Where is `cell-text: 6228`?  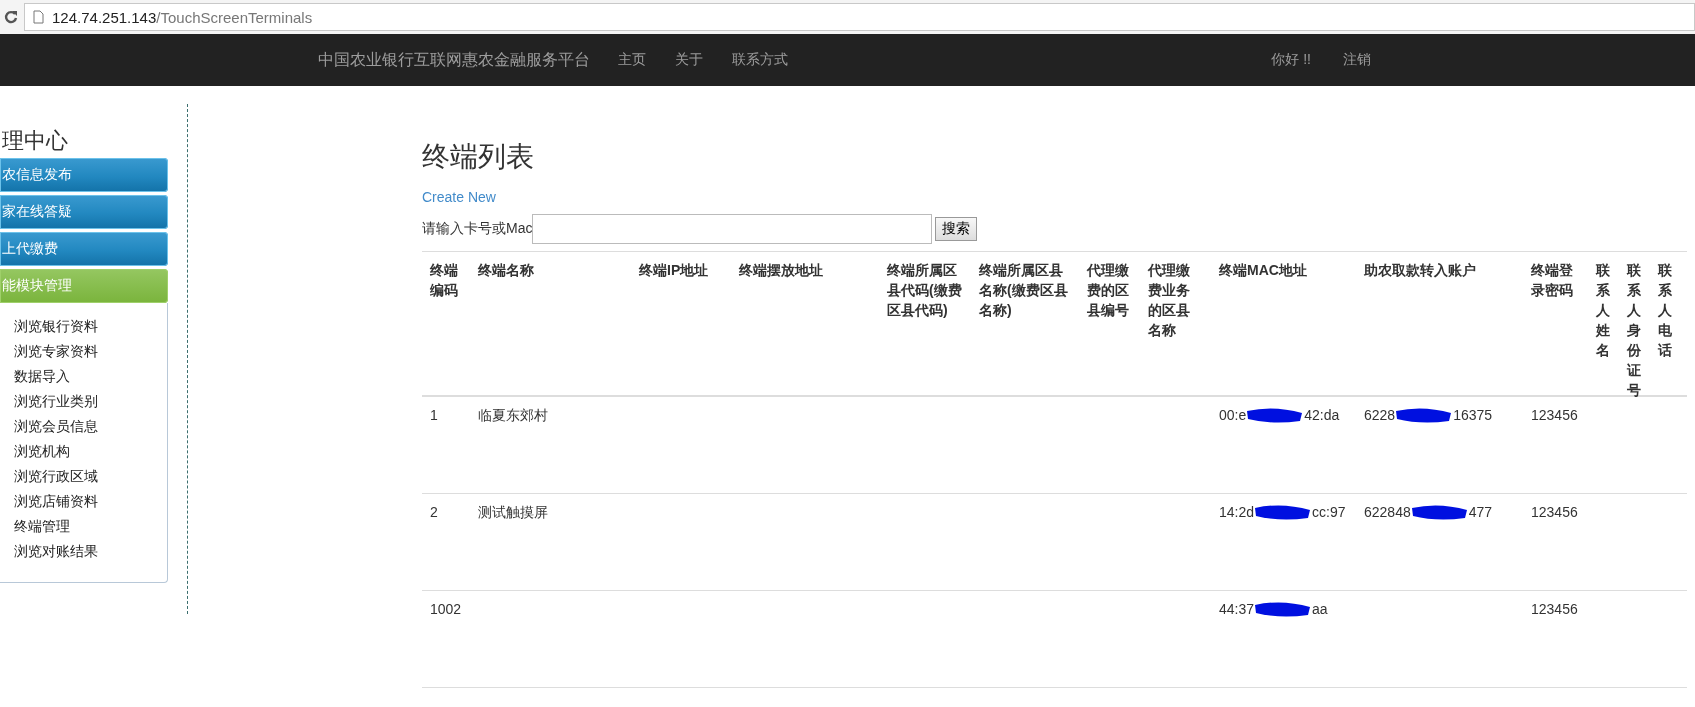
cell-text: 6228 is located at coordinates (1380, 415).